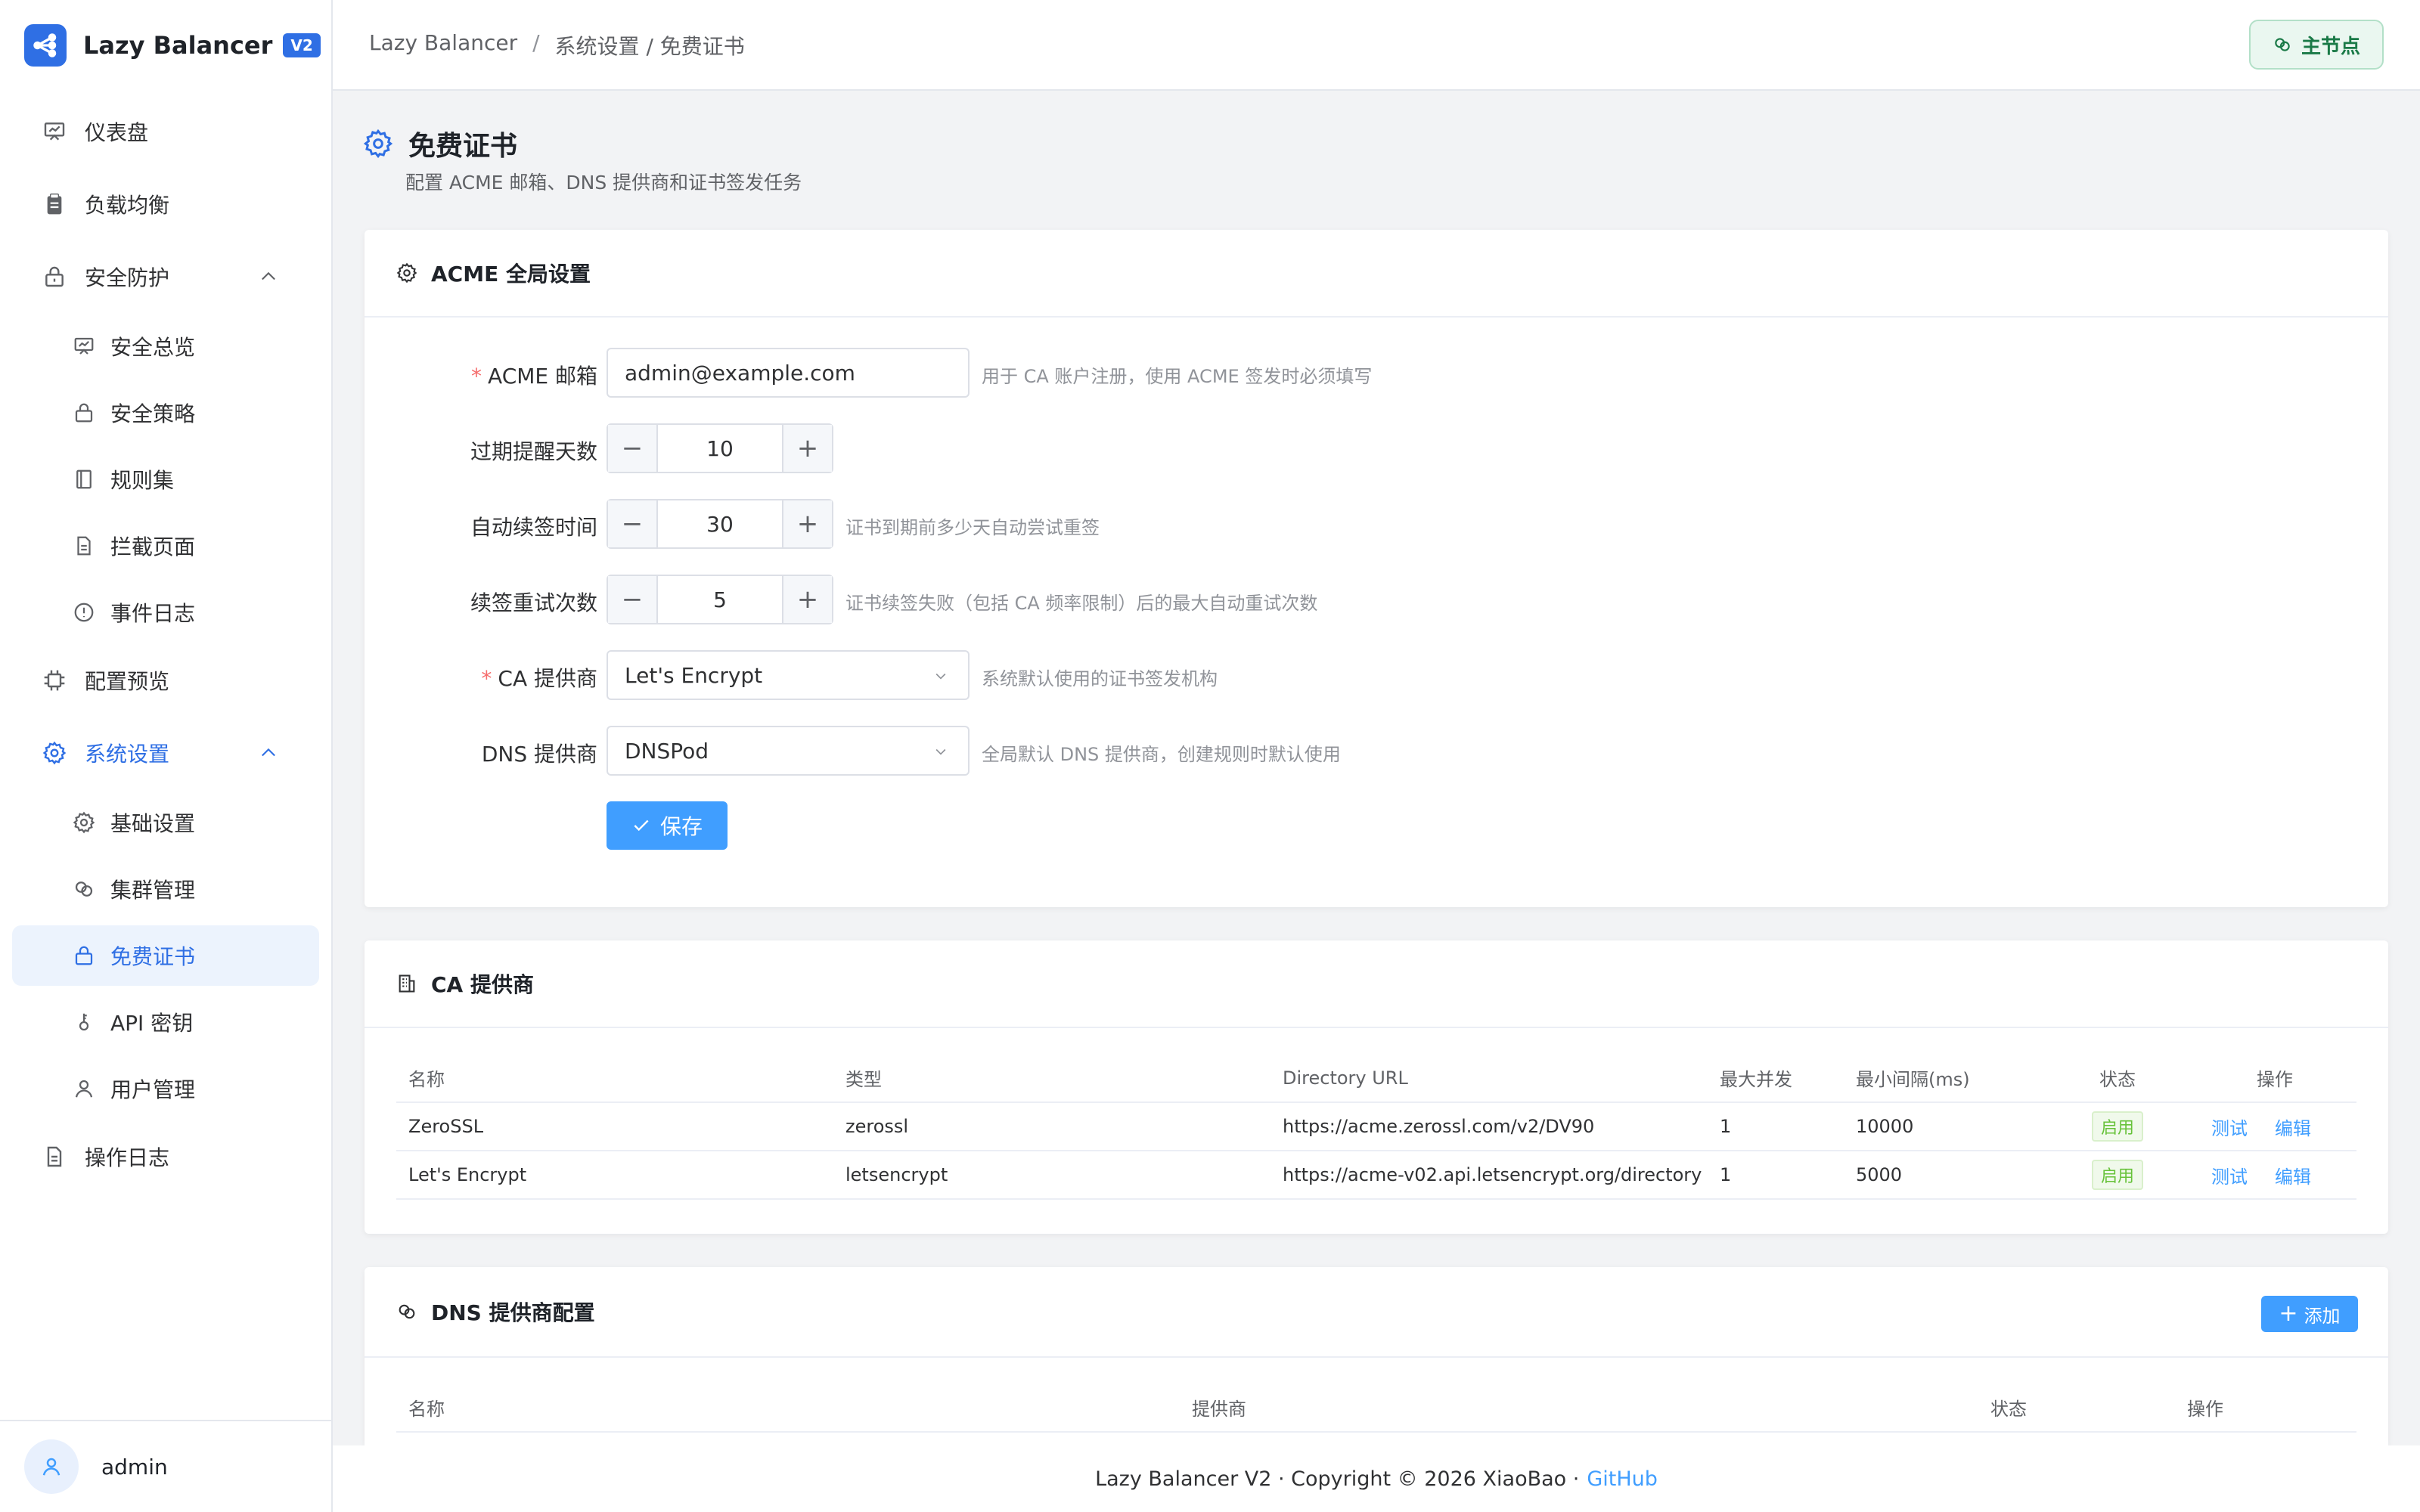 This screenshot has width=2420, height=1512. Describe the element at coordinates (165, 131) in the screenshot. I see `sidebar-item-dashboard: 仪表盘` at that location.